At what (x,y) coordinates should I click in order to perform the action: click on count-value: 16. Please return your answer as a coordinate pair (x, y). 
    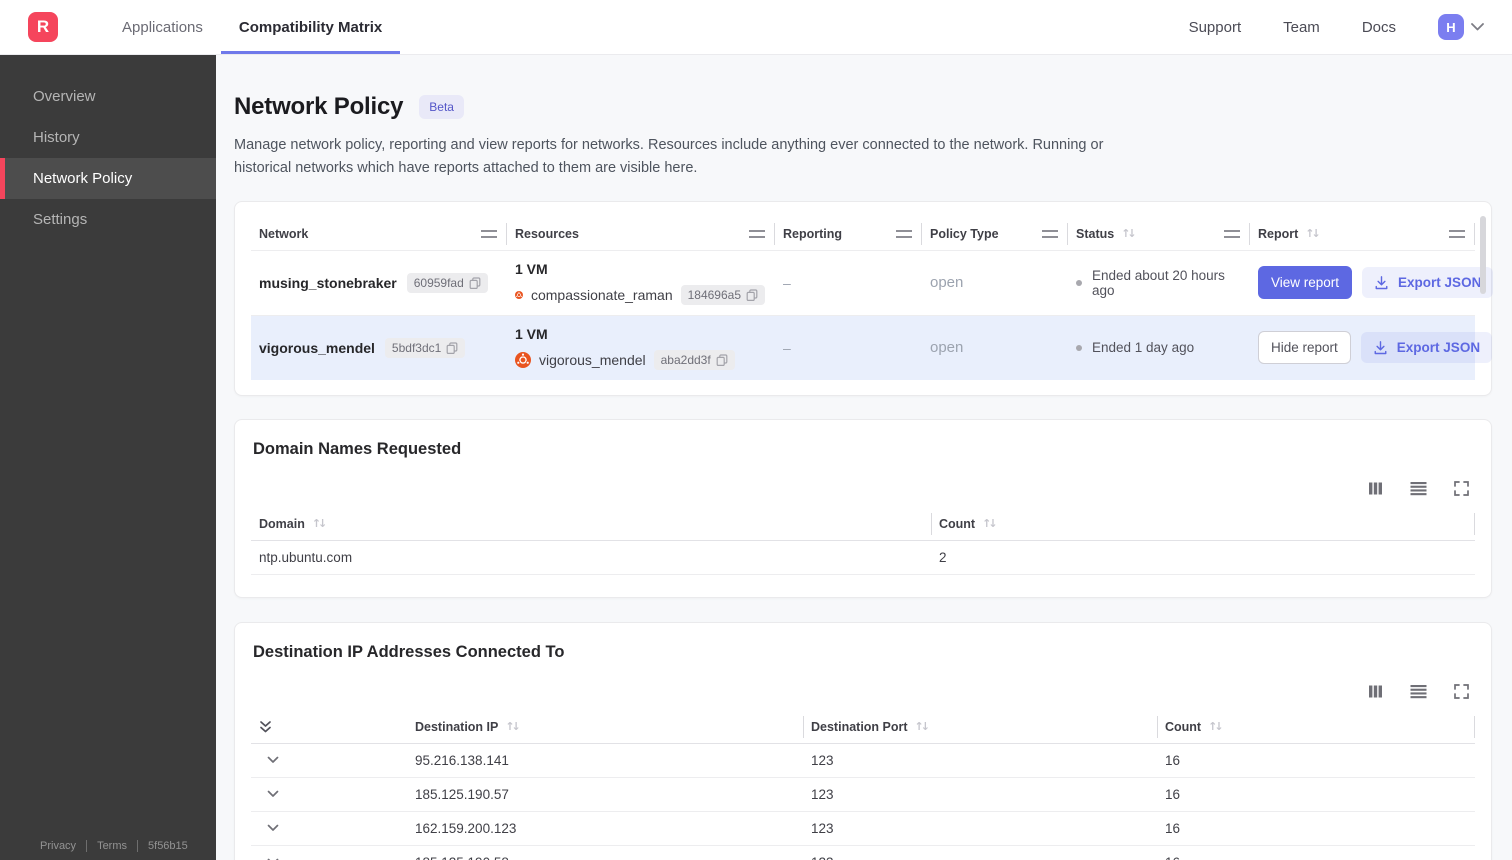
    Looking at the image, I should click on (1316, 760).